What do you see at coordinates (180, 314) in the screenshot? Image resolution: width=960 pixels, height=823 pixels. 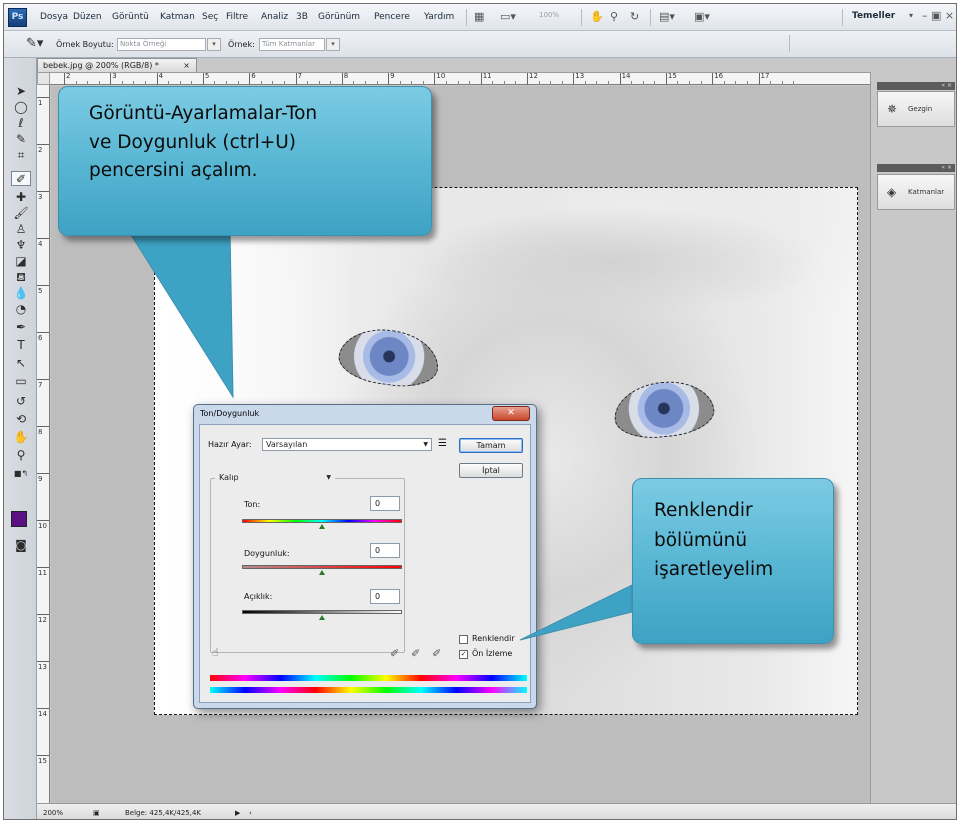 I see `top-callout-pointer` at bounding box center [180, 314].